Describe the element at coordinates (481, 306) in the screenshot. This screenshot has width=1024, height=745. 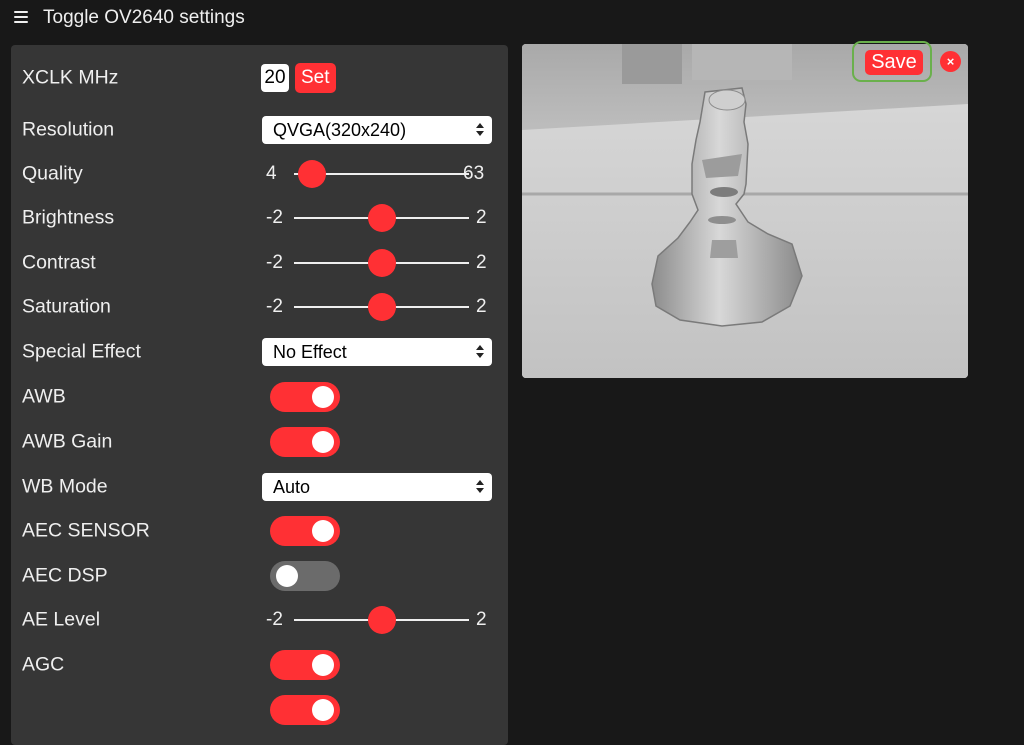
I see `saturation-max: 2` at that location.